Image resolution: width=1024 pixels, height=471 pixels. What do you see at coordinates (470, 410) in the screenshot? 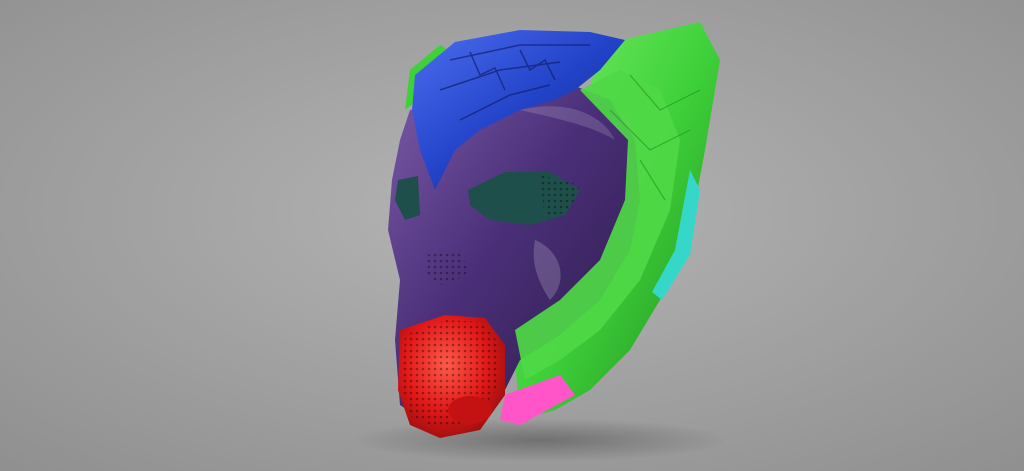
I see `mouth-chin-bump` at bounding box center [470, 410].